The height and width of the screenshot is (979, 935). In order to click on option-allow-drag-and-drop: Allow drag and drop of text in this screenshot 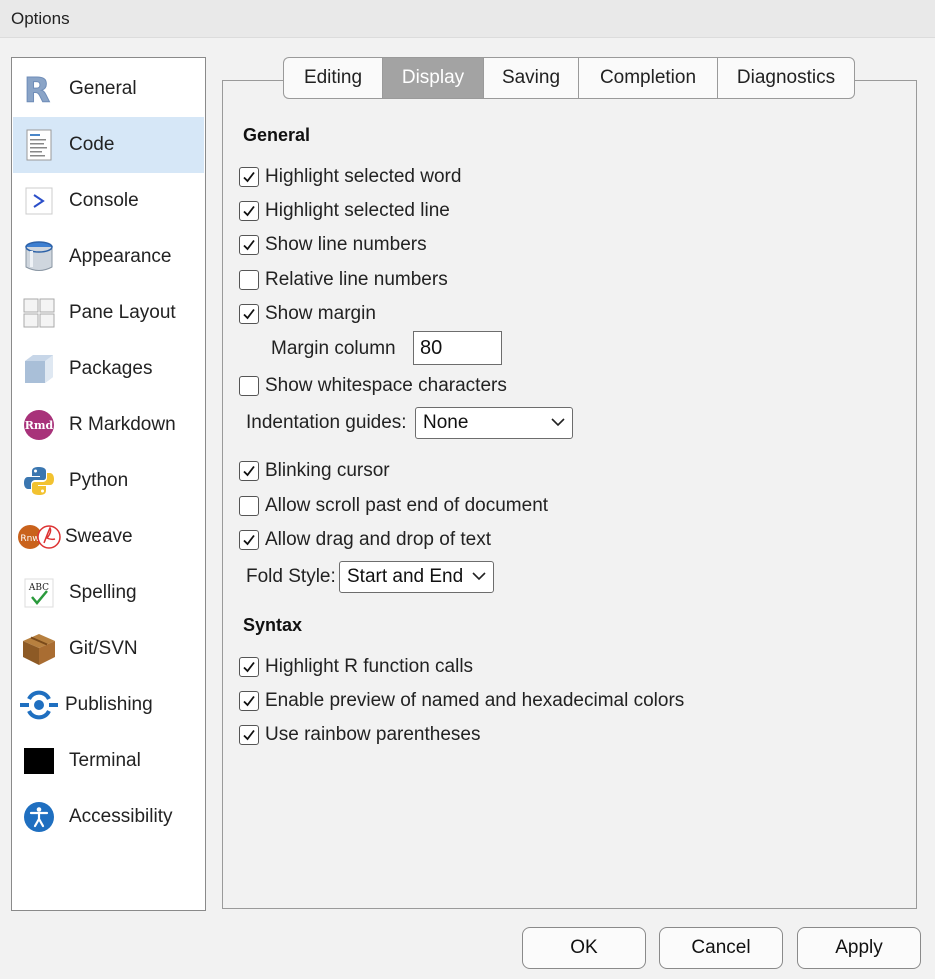, I will do `click(365, 540)`.